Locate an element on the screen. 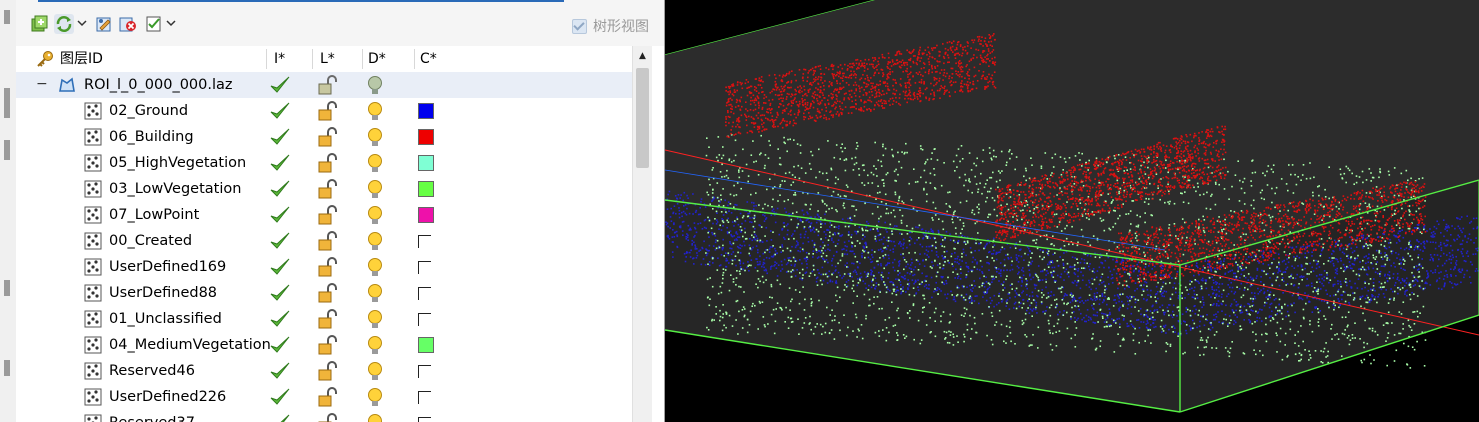 This screenshot has height=422, width=1479. layer-row: Reserved37 is located at coordinates (324, 416).